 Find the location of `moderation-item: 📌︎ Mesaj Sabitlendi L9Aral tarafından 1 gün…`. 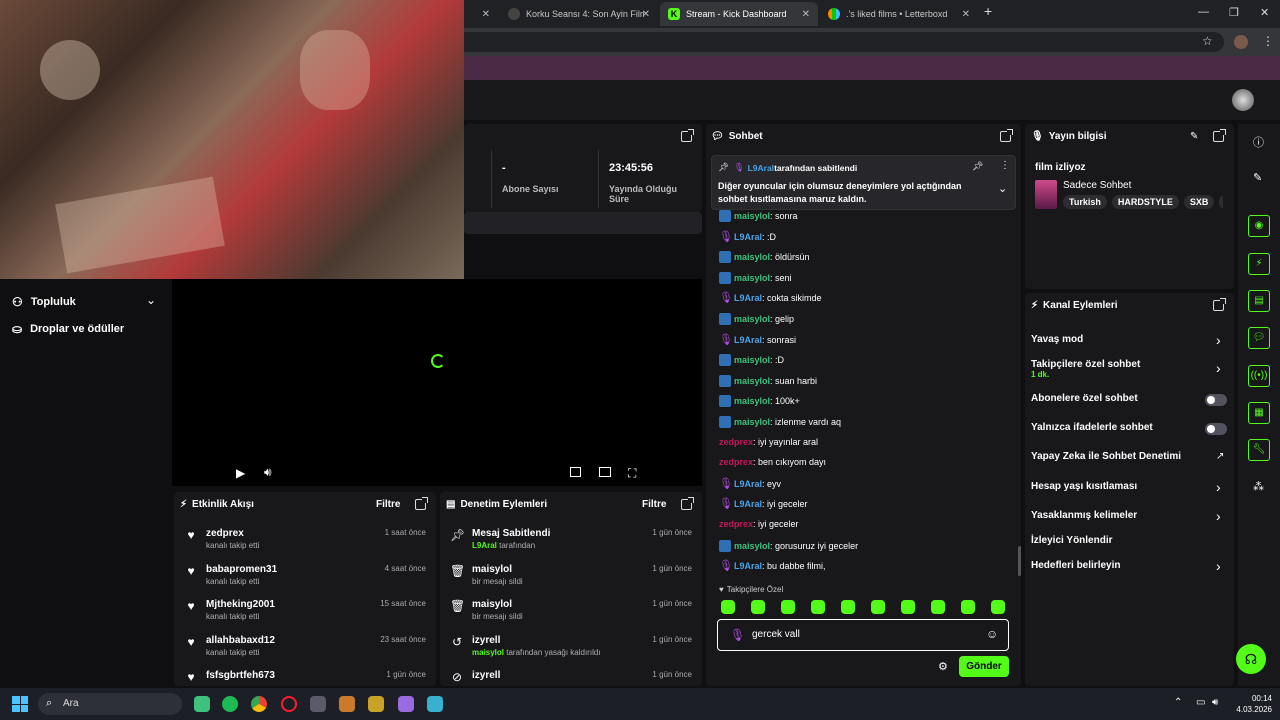

moderation-item: 📌︎ Mesaj Sabitlendi L9Aral tarafından 1 gün… is located at coordinates (571, 539).